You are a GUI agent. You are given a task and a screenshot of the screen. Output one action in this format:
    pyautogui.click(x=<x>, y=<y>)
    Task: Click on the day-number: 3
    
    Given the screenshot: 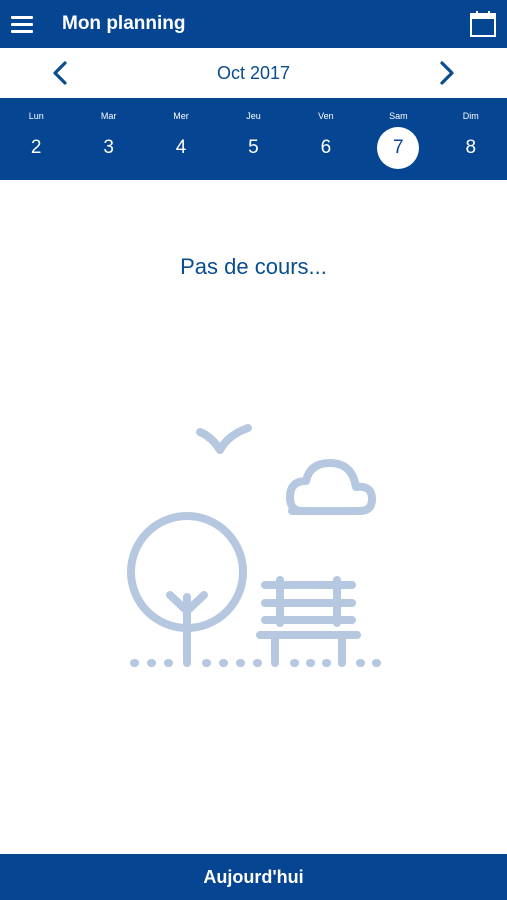 What is the action you would take?
    pyautogui.click(x=108, y=147)
    